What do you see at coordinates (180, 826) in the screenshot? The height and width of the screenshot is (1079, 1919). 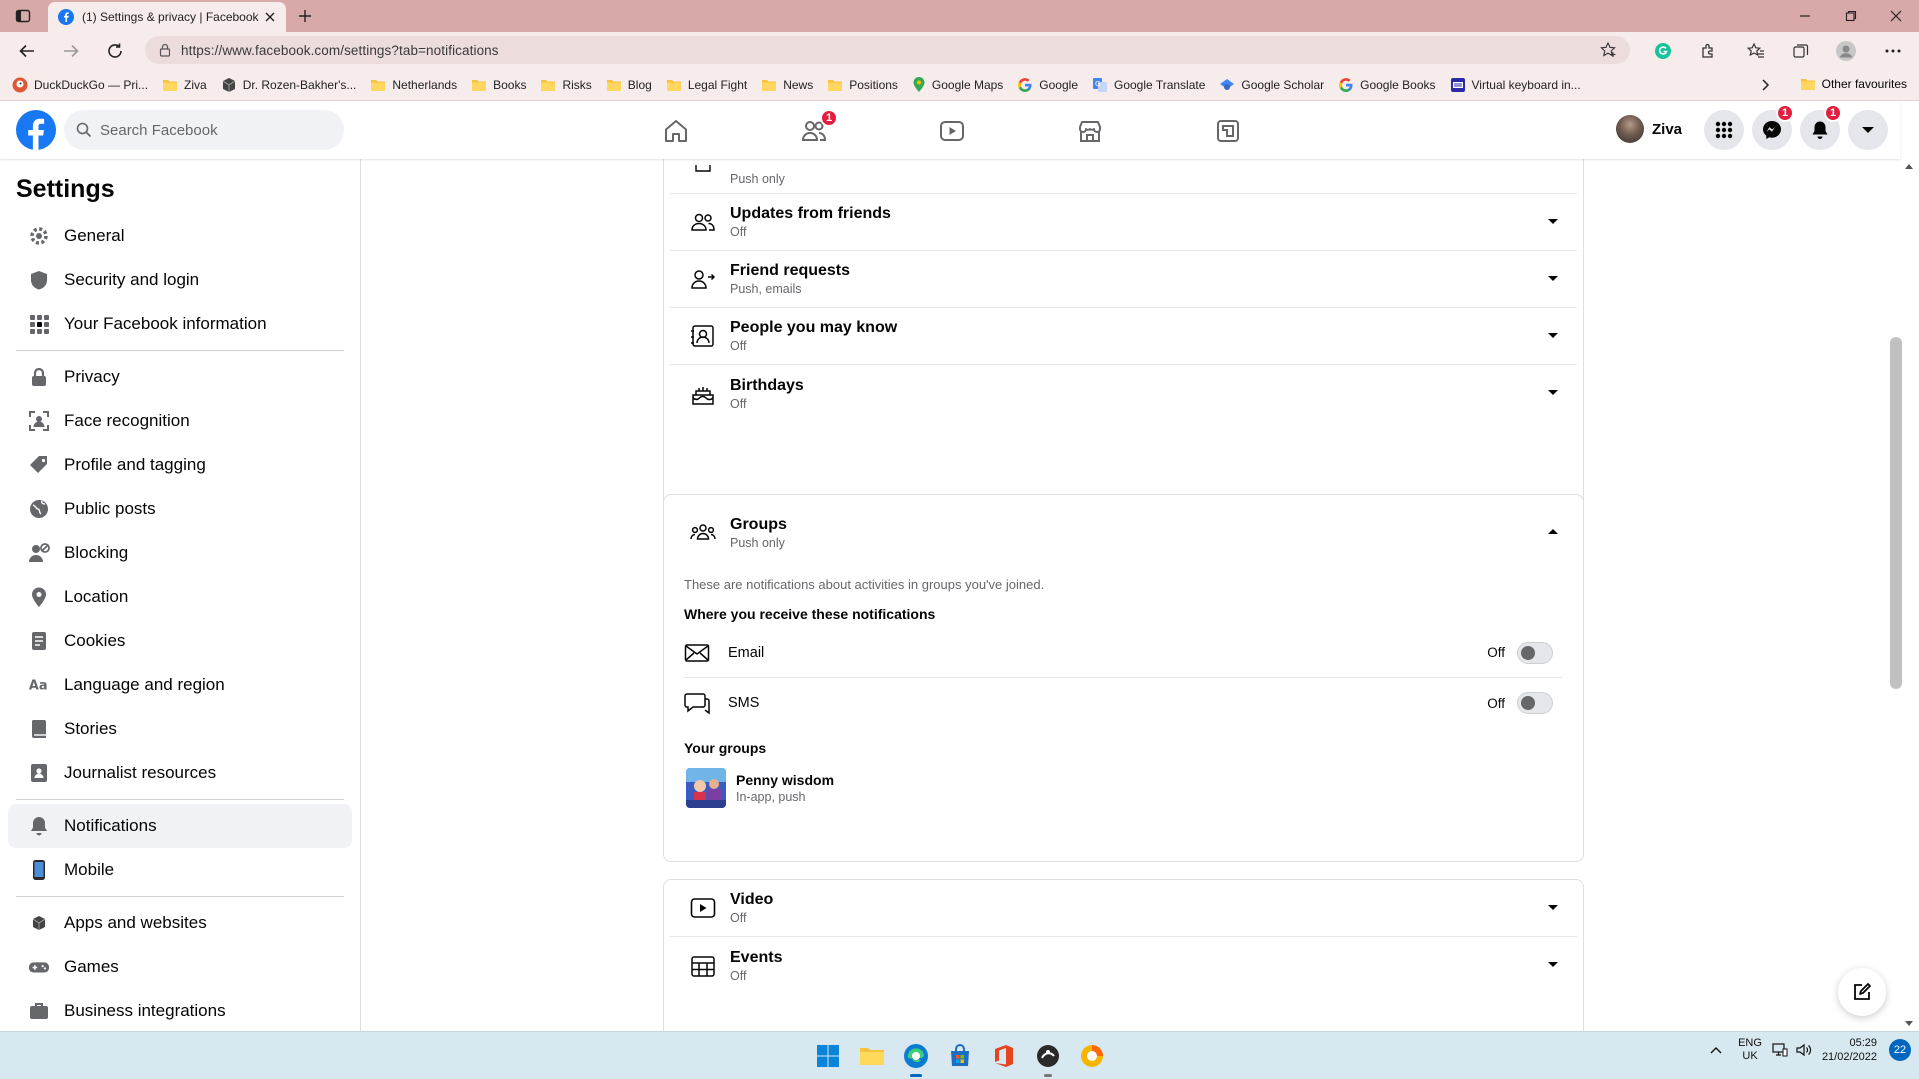 I see `sidebar-item-notifications: Notifications` at bounding box center [180, 826].